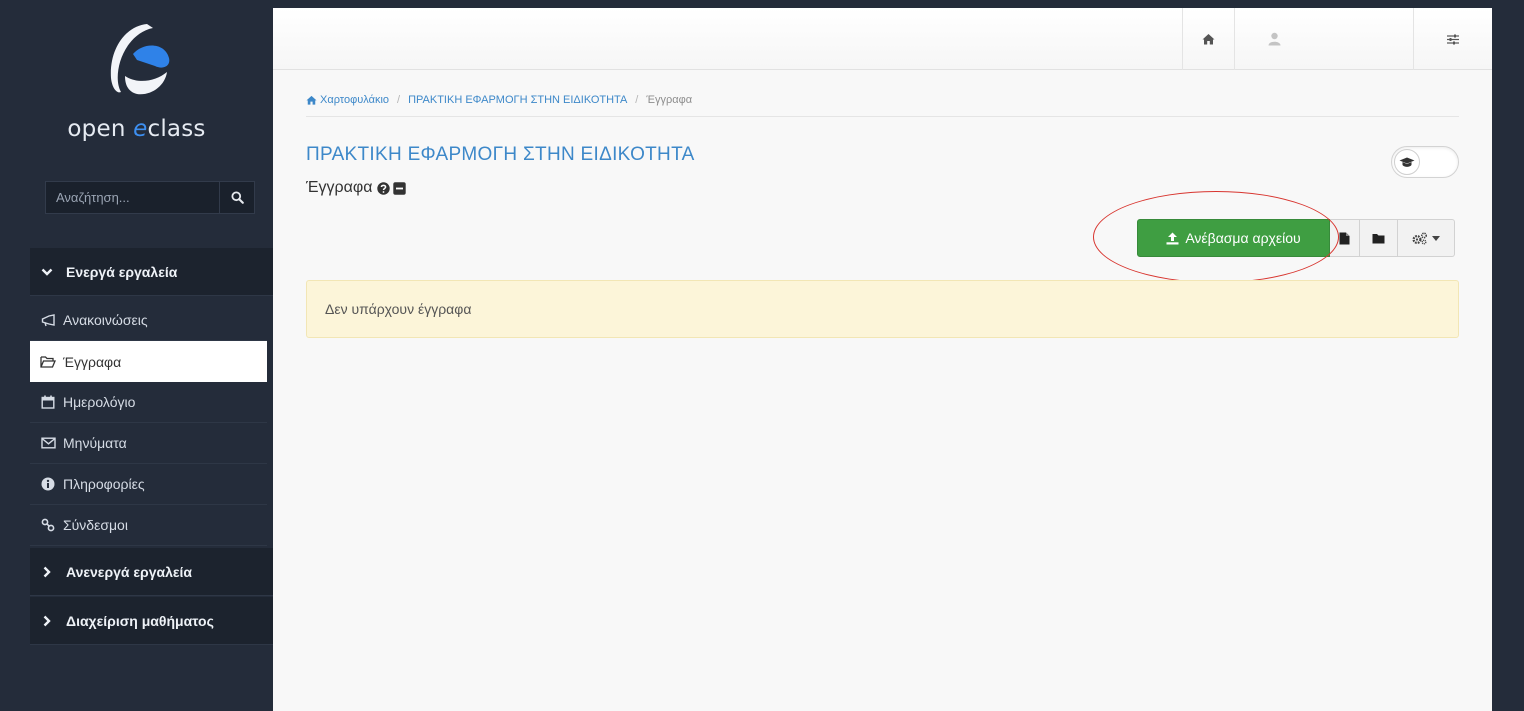 The height and width of the screenshot is (711, 1524). I want to click on upload-file-label: Ανέβασμα αρχείου, so click(1243, 238).